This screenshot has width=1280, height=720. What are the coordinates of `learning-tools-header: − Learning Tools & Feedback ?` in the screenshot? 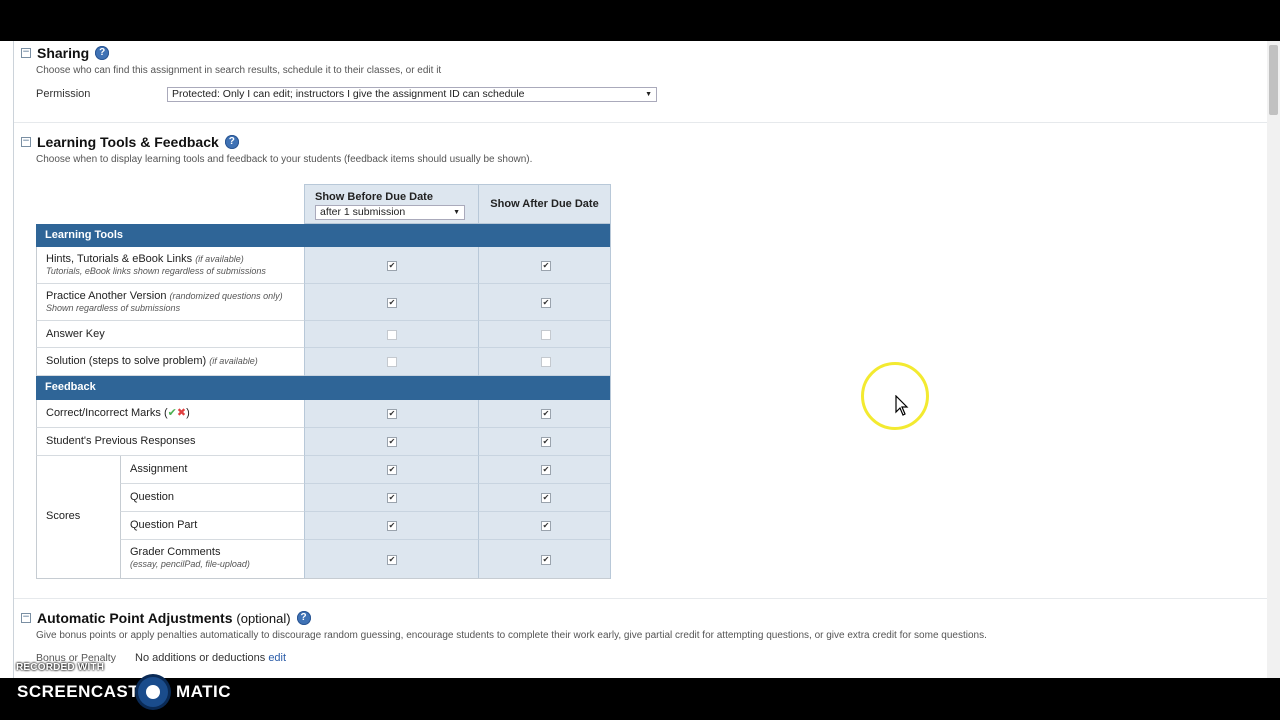 It's located at (130, 142).